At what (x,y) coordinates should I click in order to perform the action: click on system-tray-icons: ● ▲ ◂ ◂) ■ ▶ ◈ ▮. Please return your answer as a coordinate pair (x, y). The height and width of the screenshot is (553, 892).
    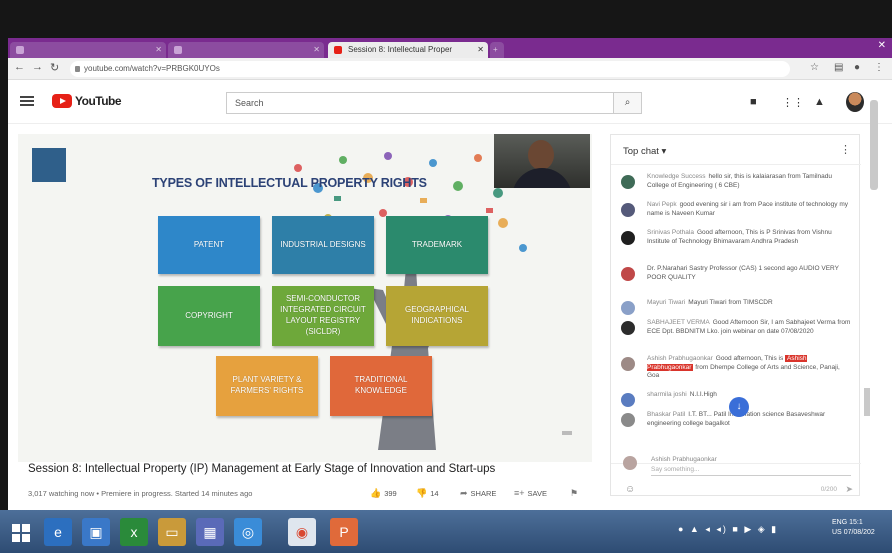
    Looking at the image, I should click on (728, 529).